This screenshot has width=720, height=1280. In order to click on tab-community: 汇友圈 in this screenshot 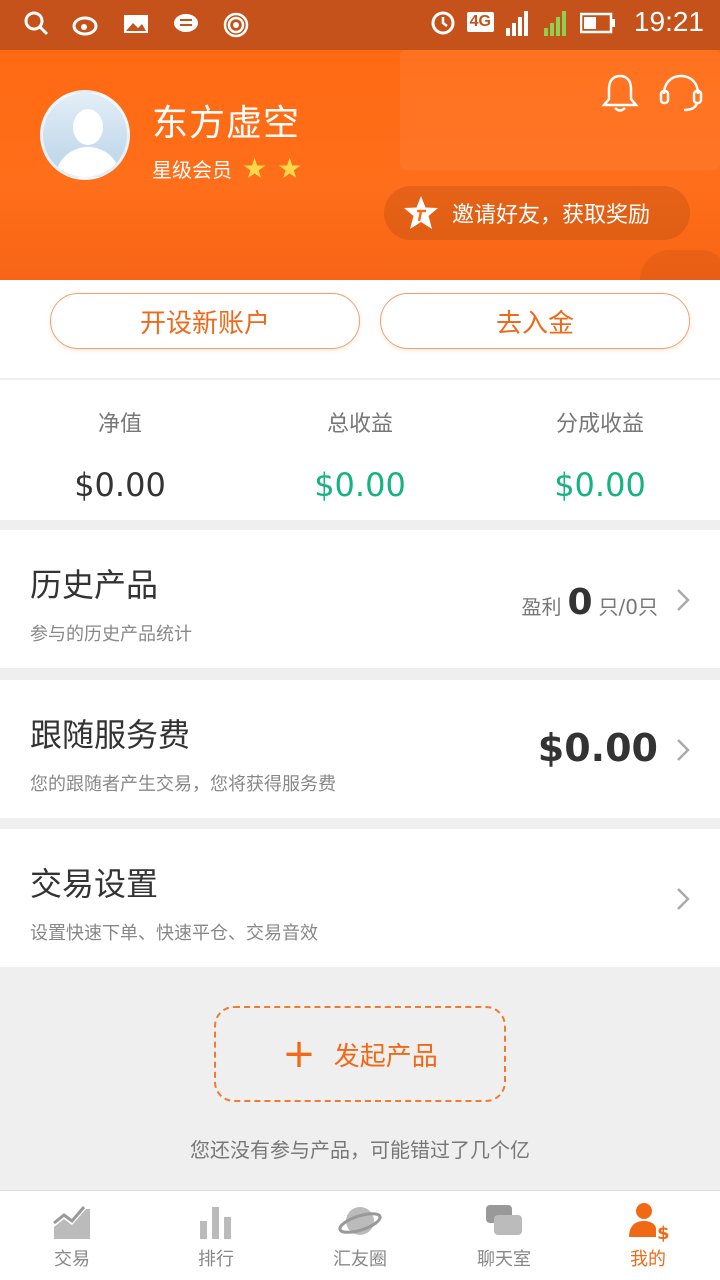, I will do `click(360, 1235)`.